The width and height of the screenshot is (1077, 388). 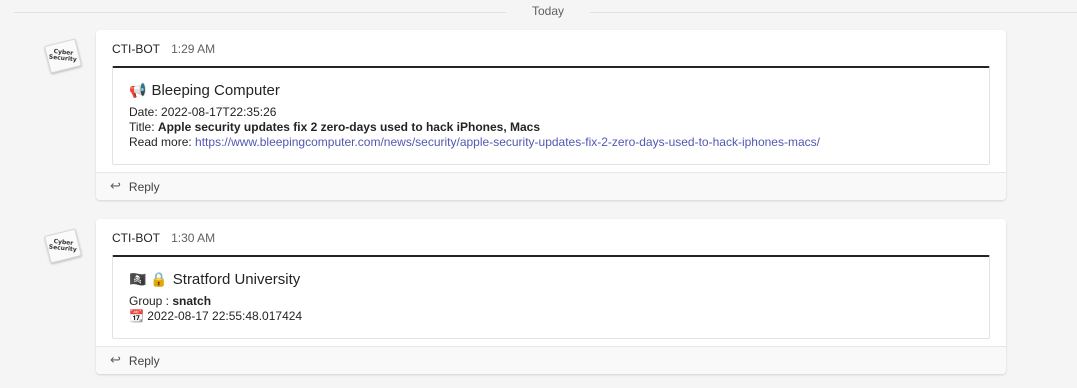 What do you see at coordinates (551, 279) in the screenshot?
I see `card-title: 🏴‍☠️ 🔒 Stratford University` at bounding box center [551, 279].